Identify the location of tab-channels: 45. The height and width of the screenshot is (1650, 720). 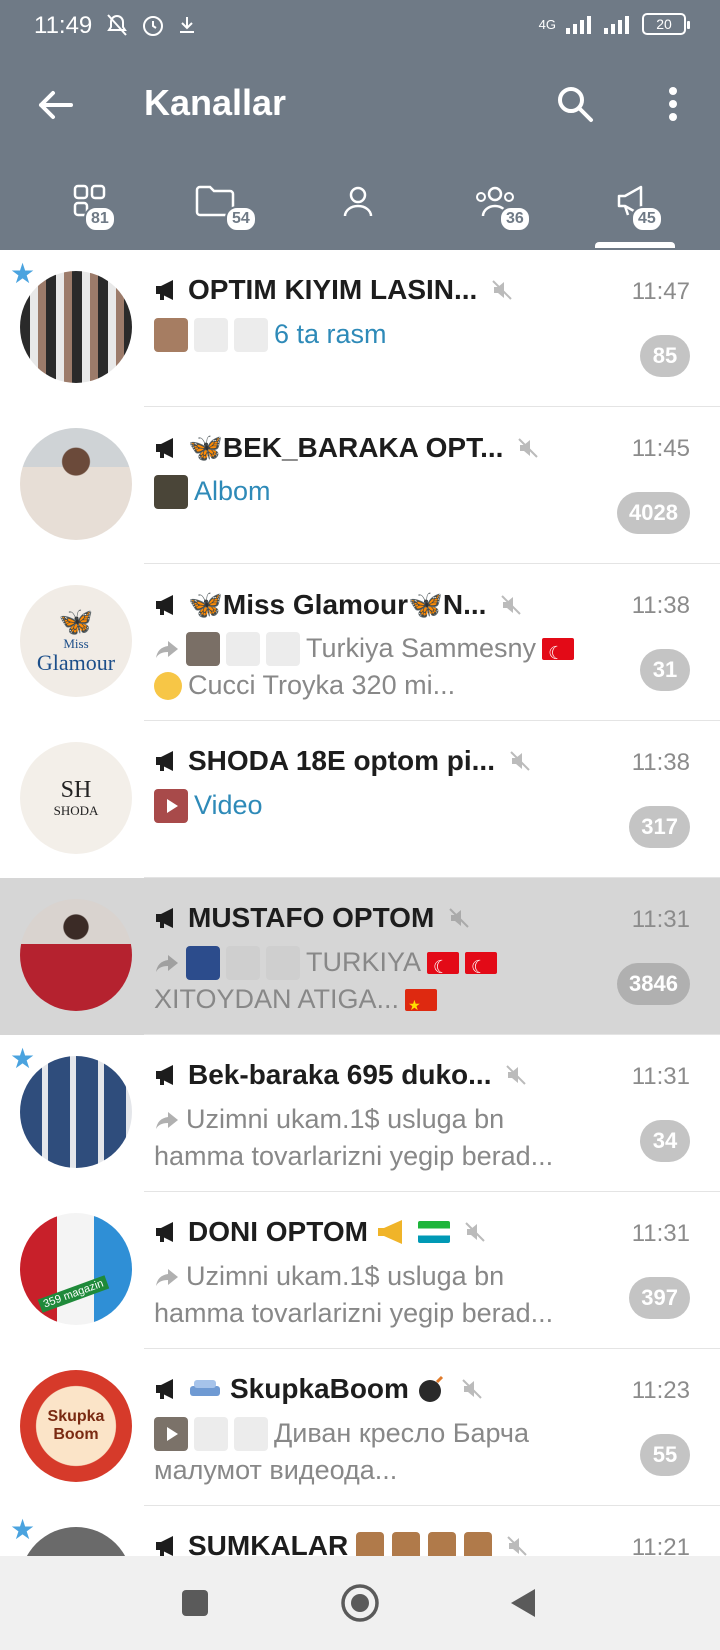
(635, 209).